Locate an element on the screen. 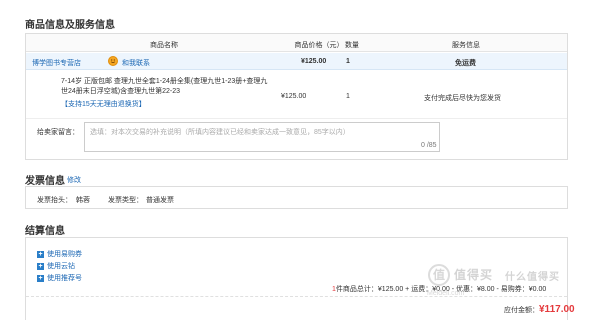 Image resolution: width=610 pixels, height=320 pixels. item-title-line1: 7-14岁 正版包邮 查理九世全套1-24册全集(查理九世1-23册+查理九 is located at coordinates (164, 81).